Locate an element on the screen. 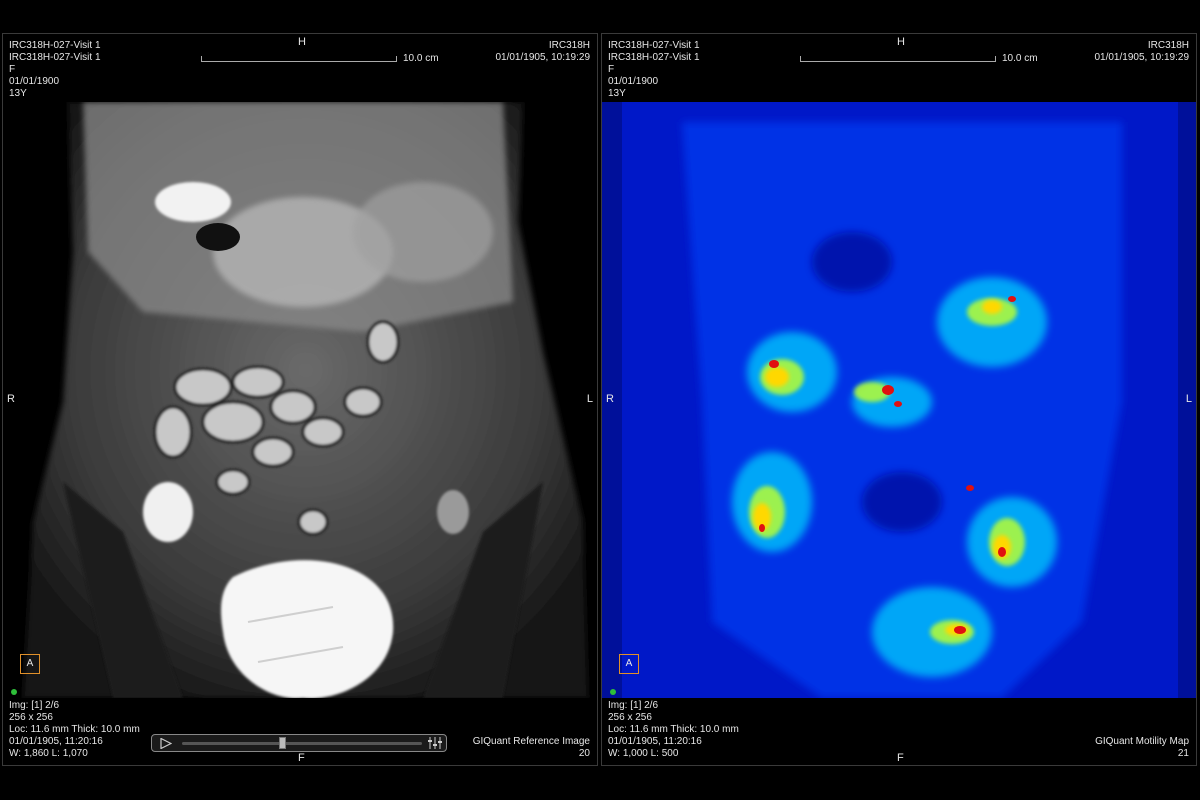 The image size is (1200, 800). window-level: W: 1,000 L: 500 is located at coordinates (643, 753).